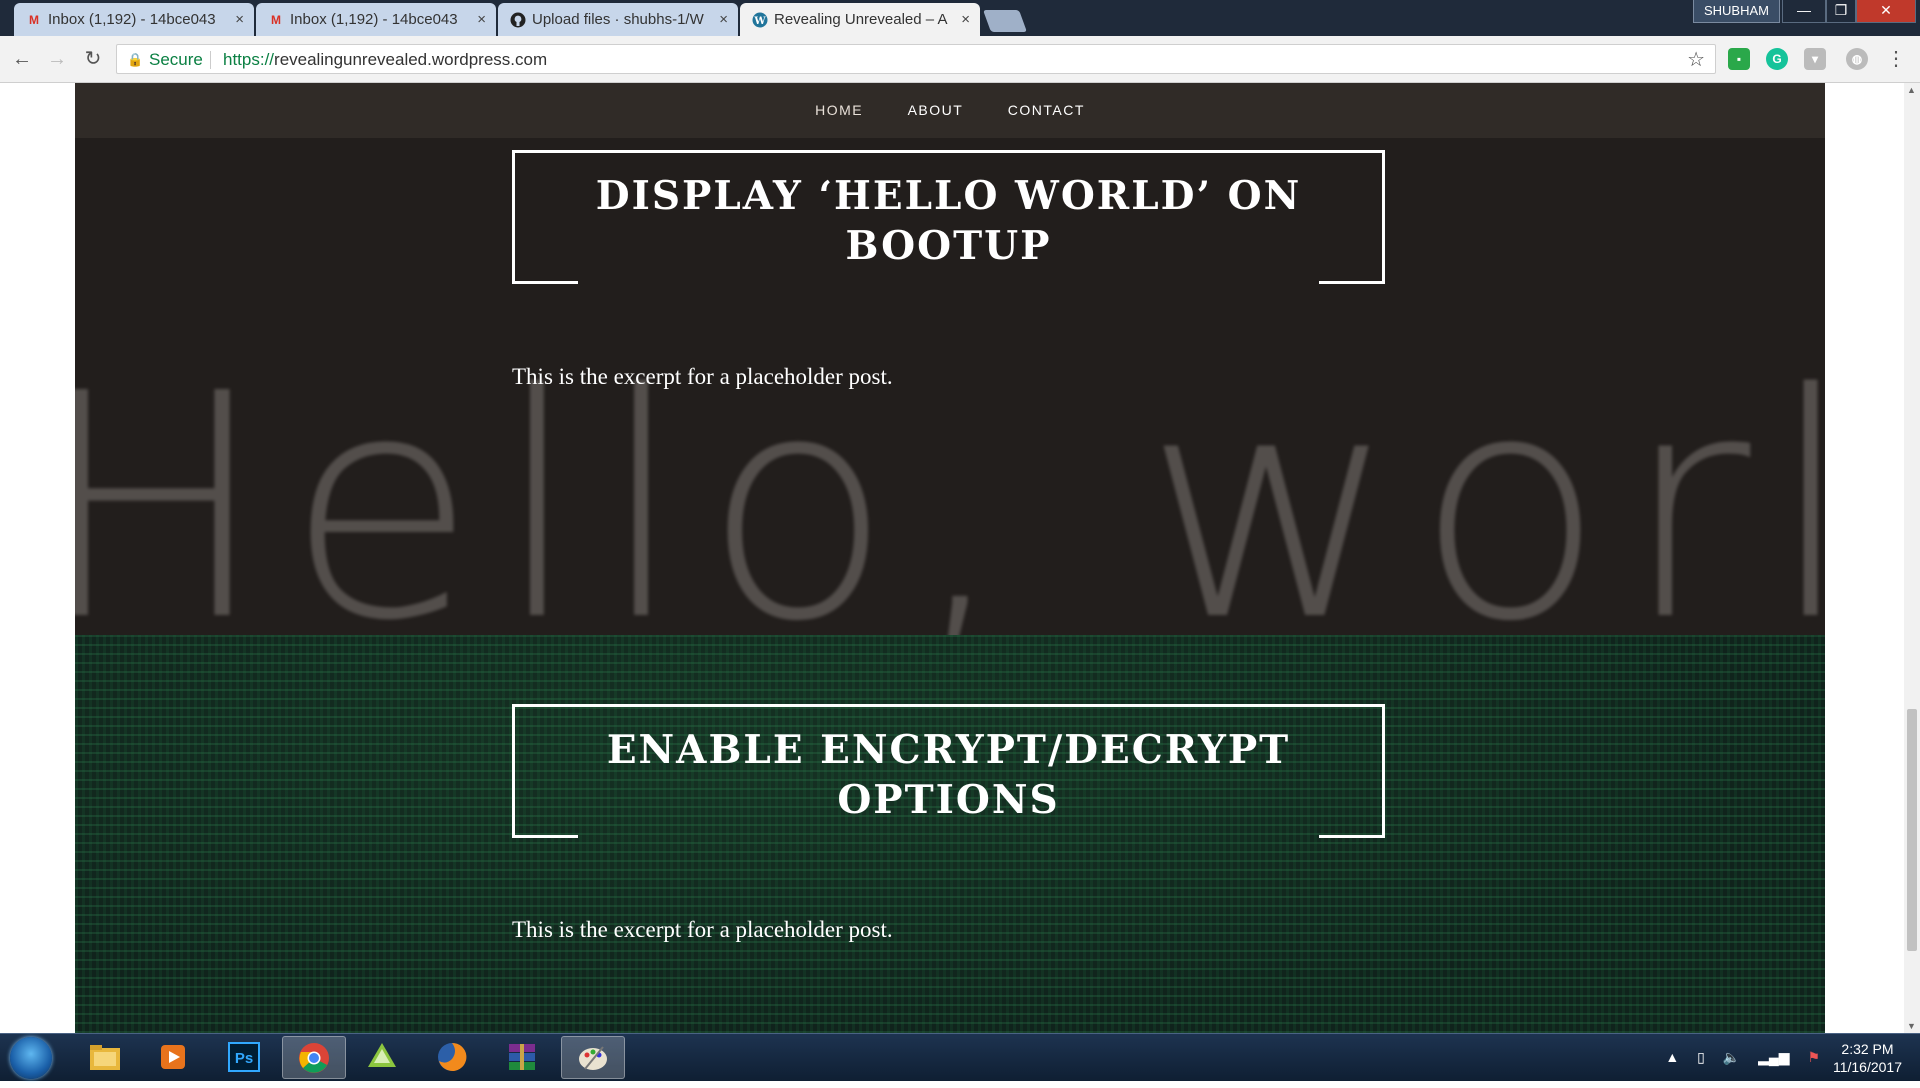 Image resolution: width=1920 pixels, height=1088 pixels. I want to click on chrome-icon, so click(314, 1057).